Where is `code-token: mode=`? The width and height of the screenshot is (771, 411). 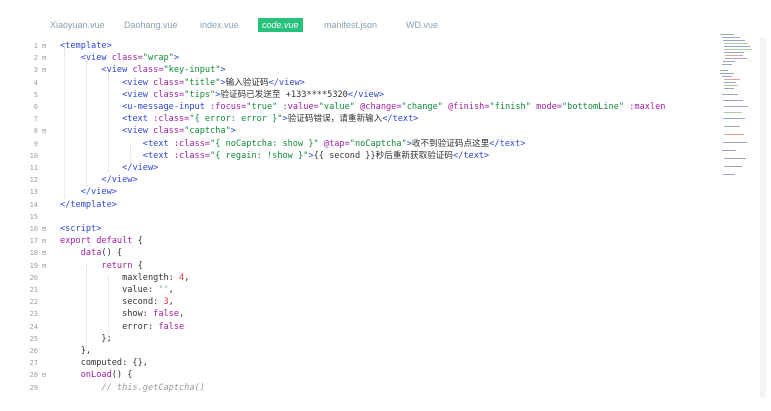
code-token: mode= is located at coordinates (546, 107).